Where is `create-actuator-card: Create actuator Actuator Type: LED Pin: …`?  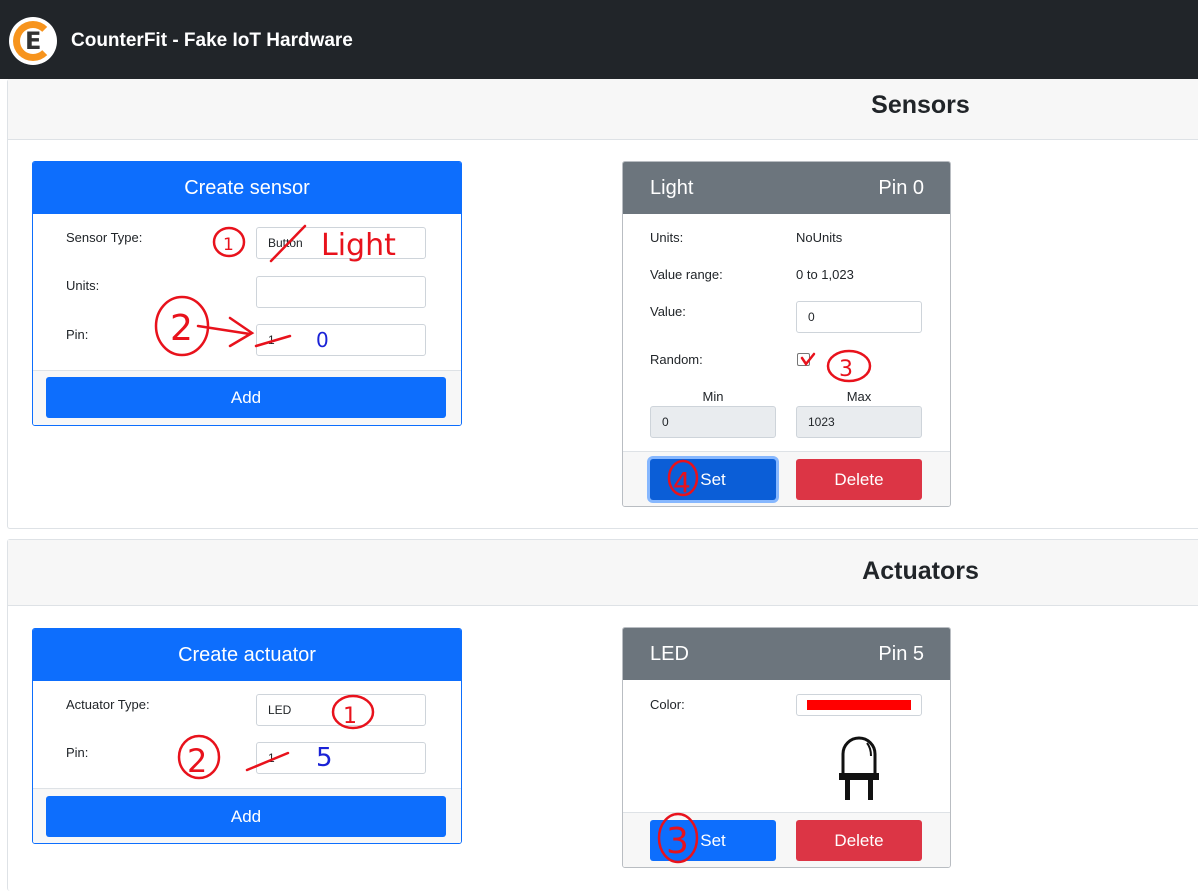 create-actuator-card: Create actuator Actuator Type: LED Pin: … is located at coordinates (247, 736).